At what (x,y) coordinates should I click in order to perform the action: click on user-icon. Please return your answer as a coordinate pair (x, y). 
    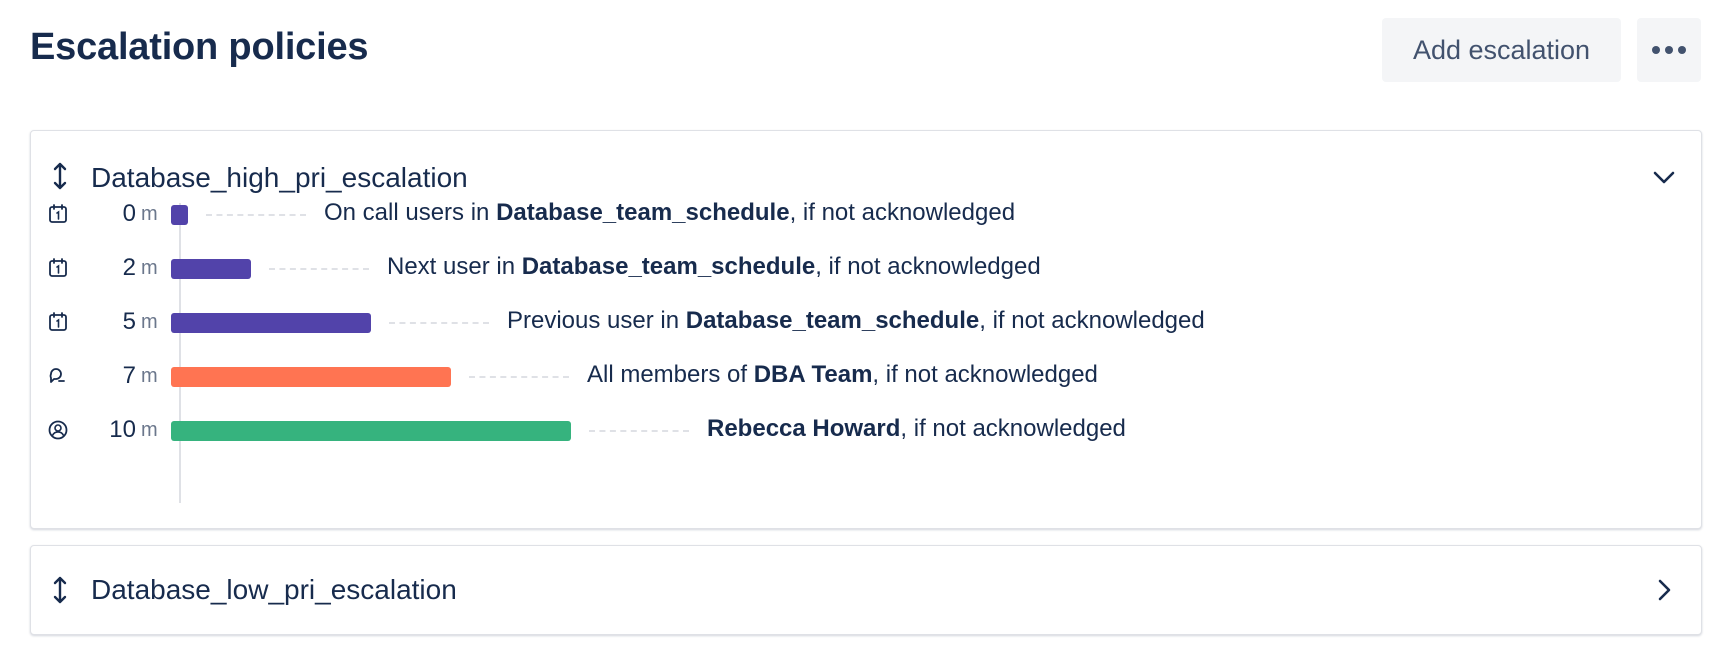
    Looking at the image, I should click on (58, 430).